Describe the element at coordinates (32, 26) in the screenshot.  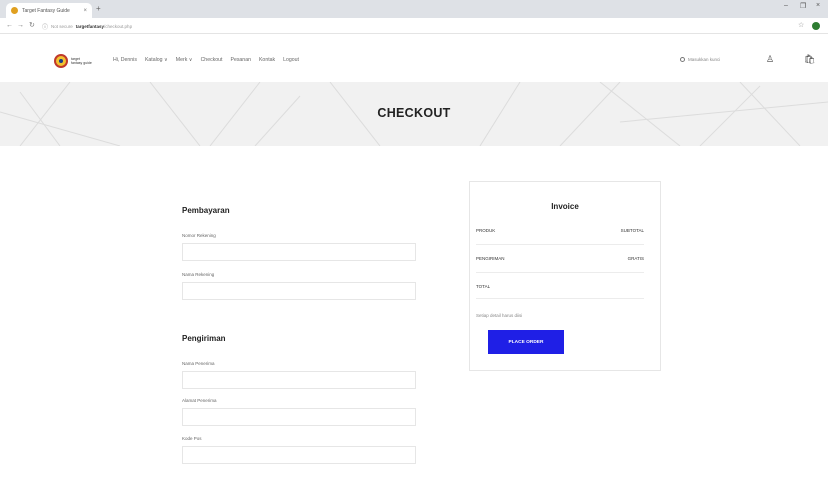
I see `reload-icon: ↻` at that location.